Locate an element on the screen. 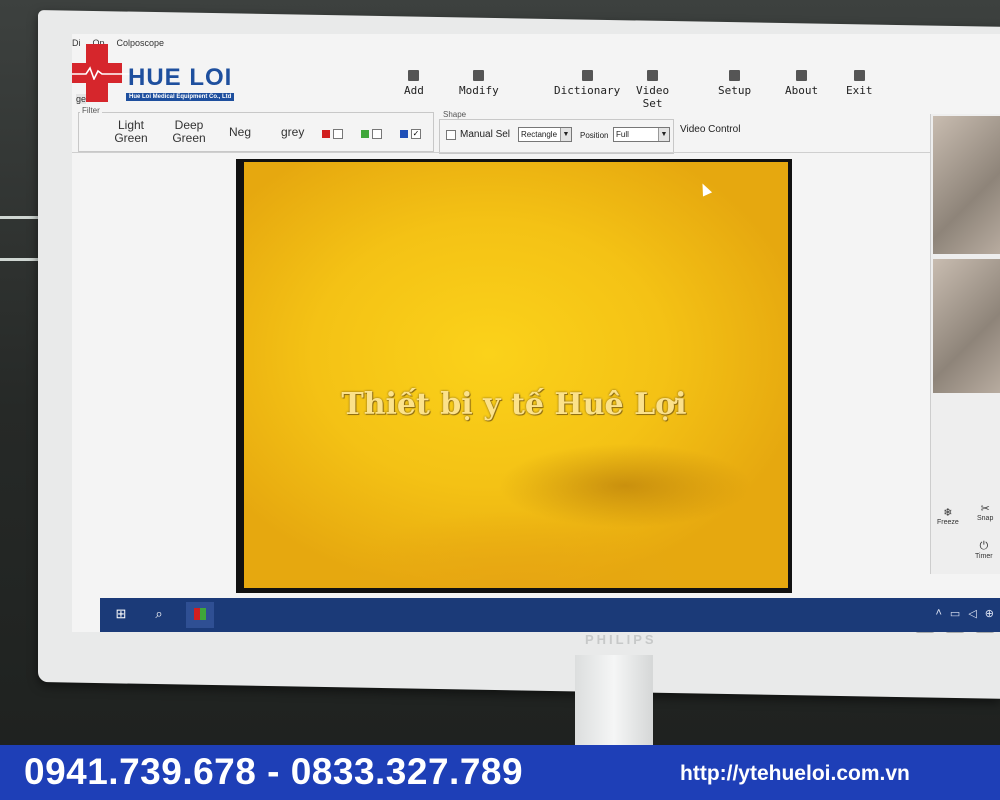 This screenshot has width=1000, height=800. modify-button: Modify is located at coordinates (479, 83).